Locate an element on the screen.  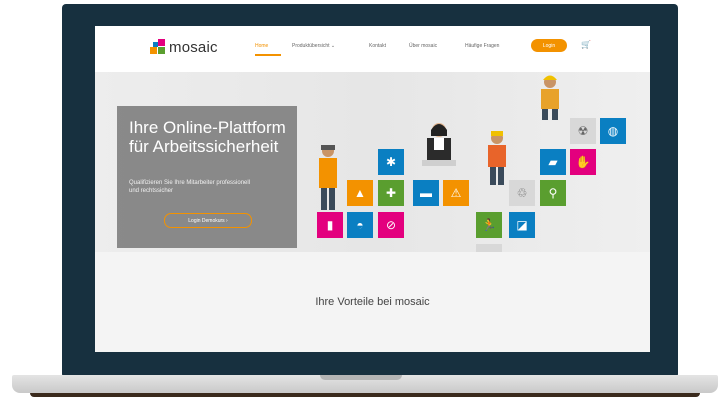
fire-hazard-icon: ▲ is located at coordinates (360, 193).